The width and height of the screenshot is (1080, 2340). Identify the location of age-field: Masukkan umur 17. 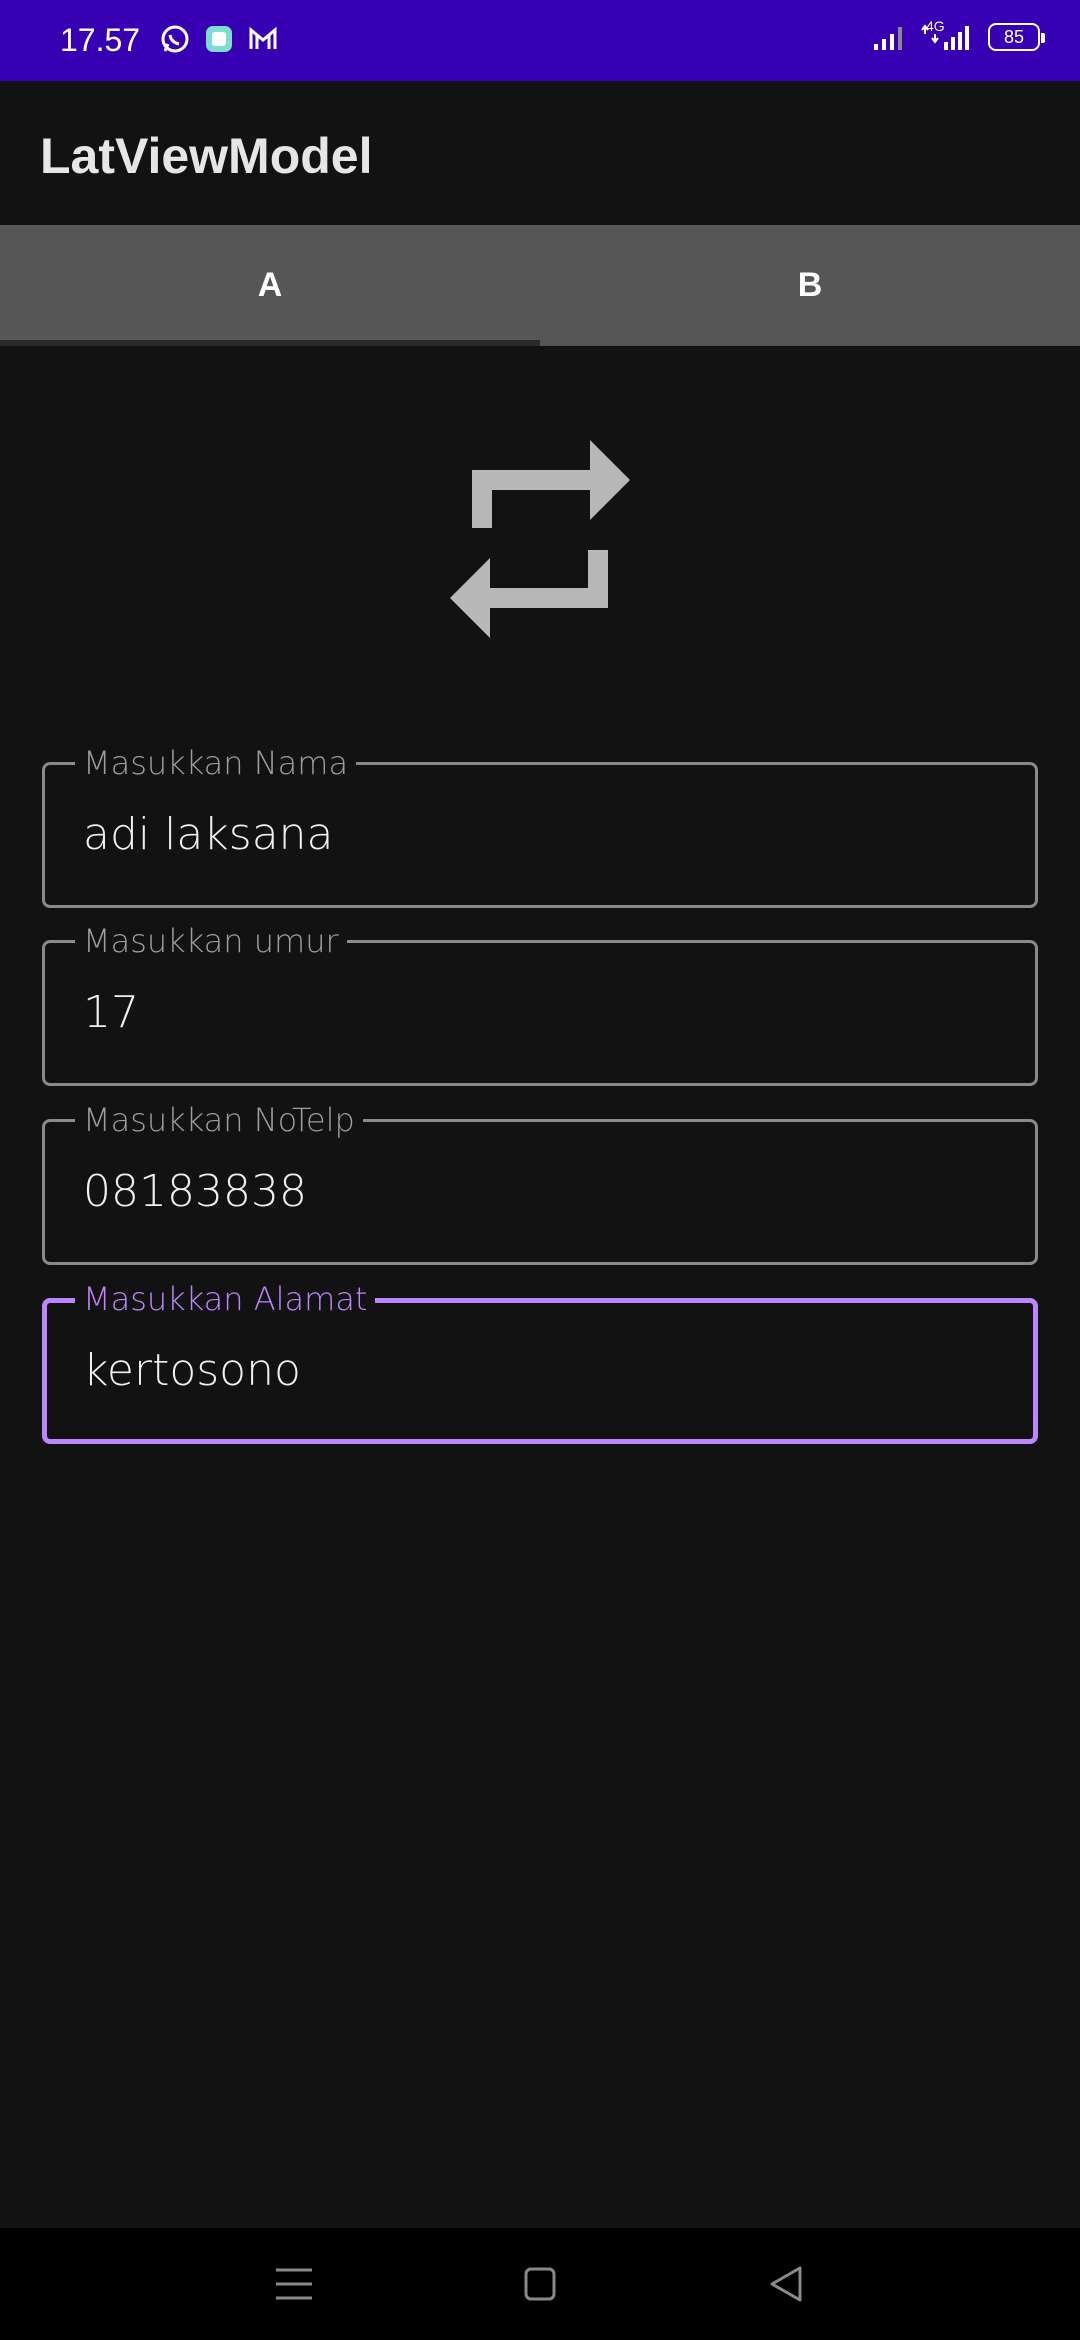
(540, 1003).